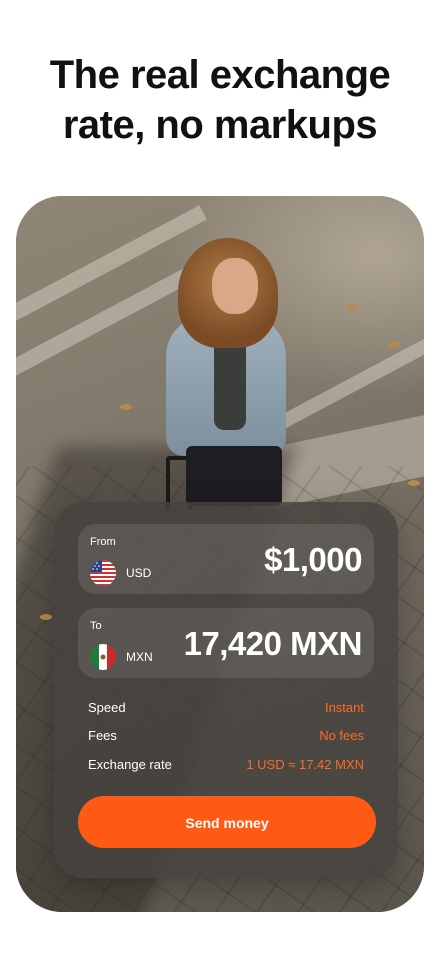 This screenshot has width=440, height=954. Describe the element at coordinates (235, 286) in the screenshot. I see `person-face` at that location.